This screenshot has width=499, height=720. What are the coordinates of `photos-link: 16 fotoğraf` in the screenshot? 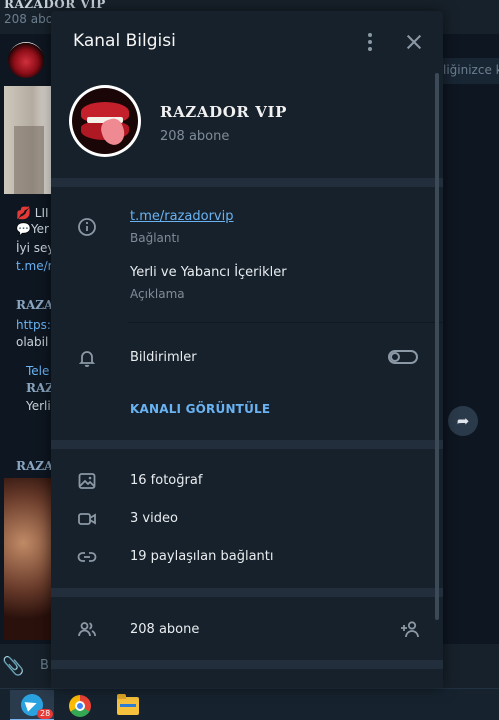 It's located at (166, 480).